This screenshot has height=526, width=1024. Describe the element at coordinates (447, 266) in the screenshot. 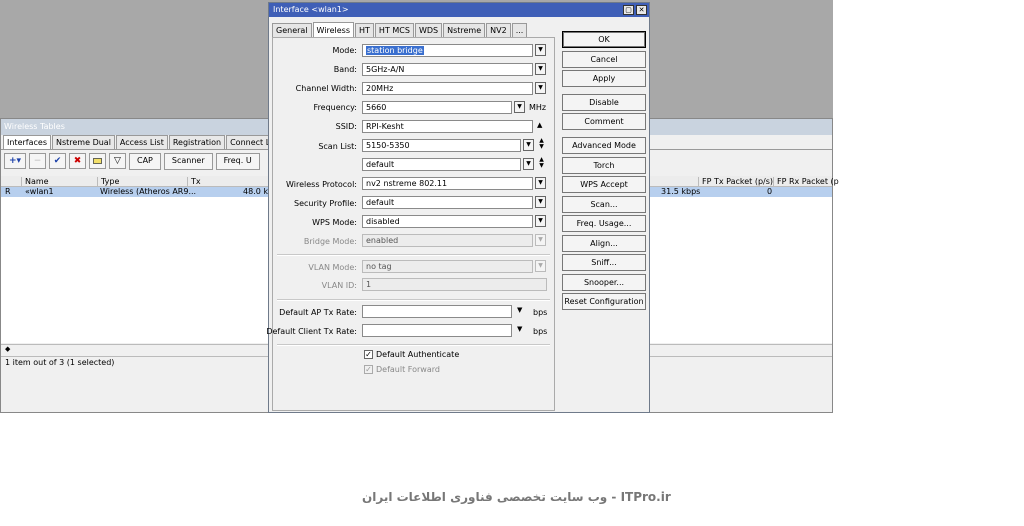

I see `vlan-mode-select: no tag` at that location.